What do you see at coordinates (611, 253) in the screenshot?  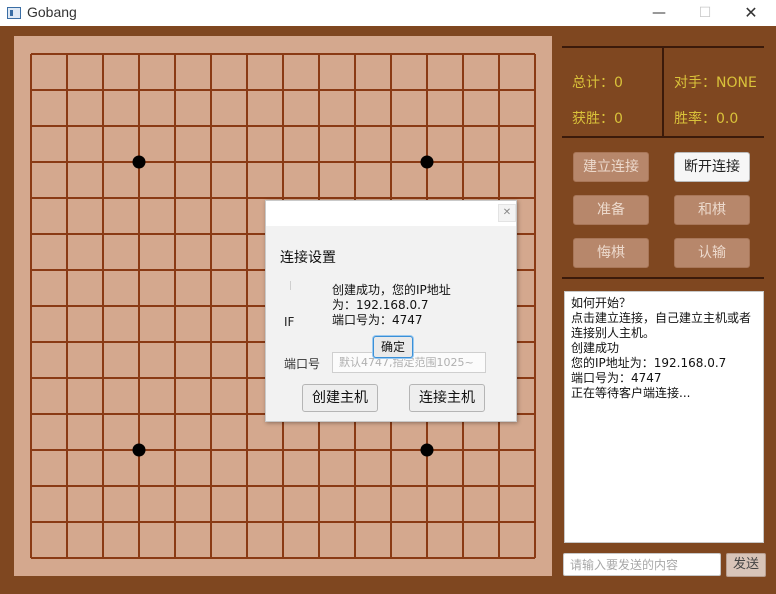 I see `undo-button: 悔棋` at bounding box center [611, 253].